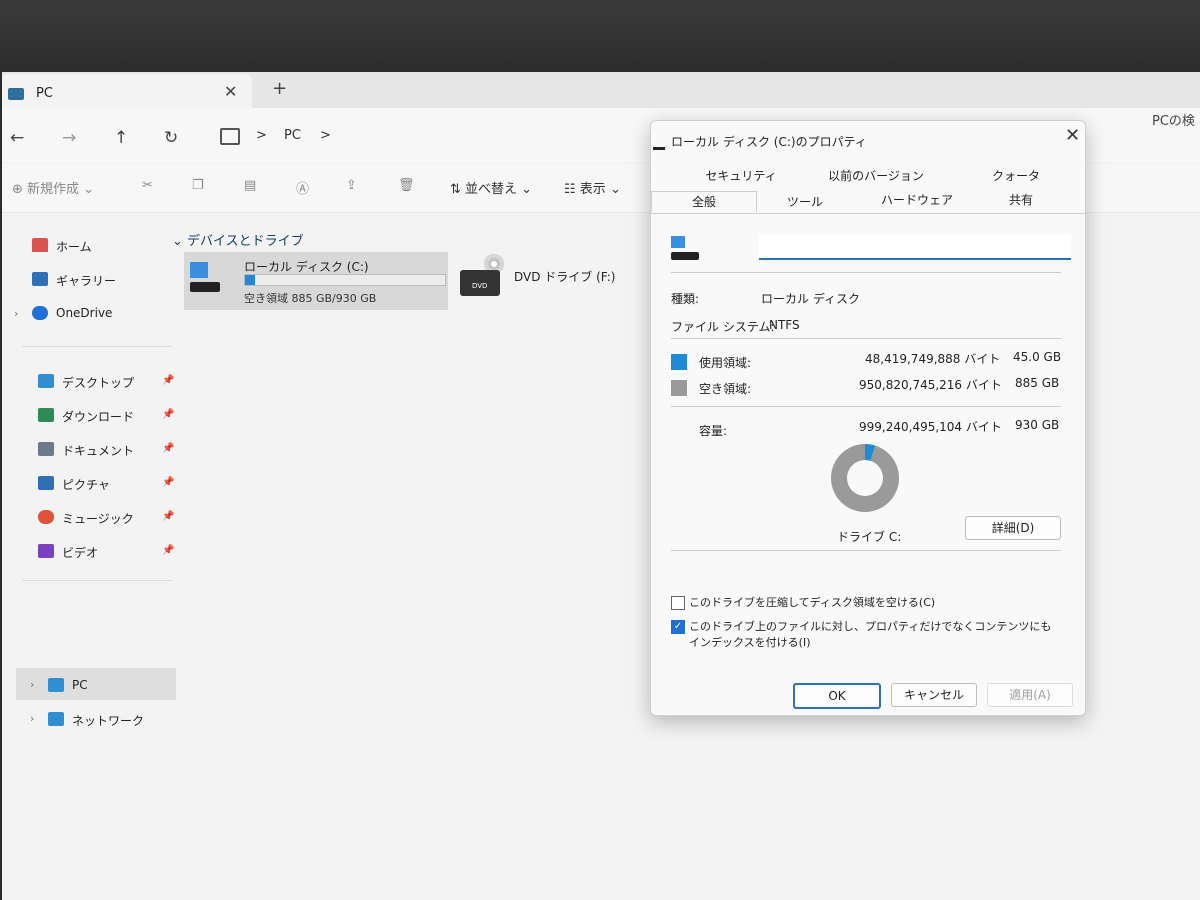  Describe the element at coordinates (678, 627) in the screenshot. I see `index-checkbox: ✓` at that location.